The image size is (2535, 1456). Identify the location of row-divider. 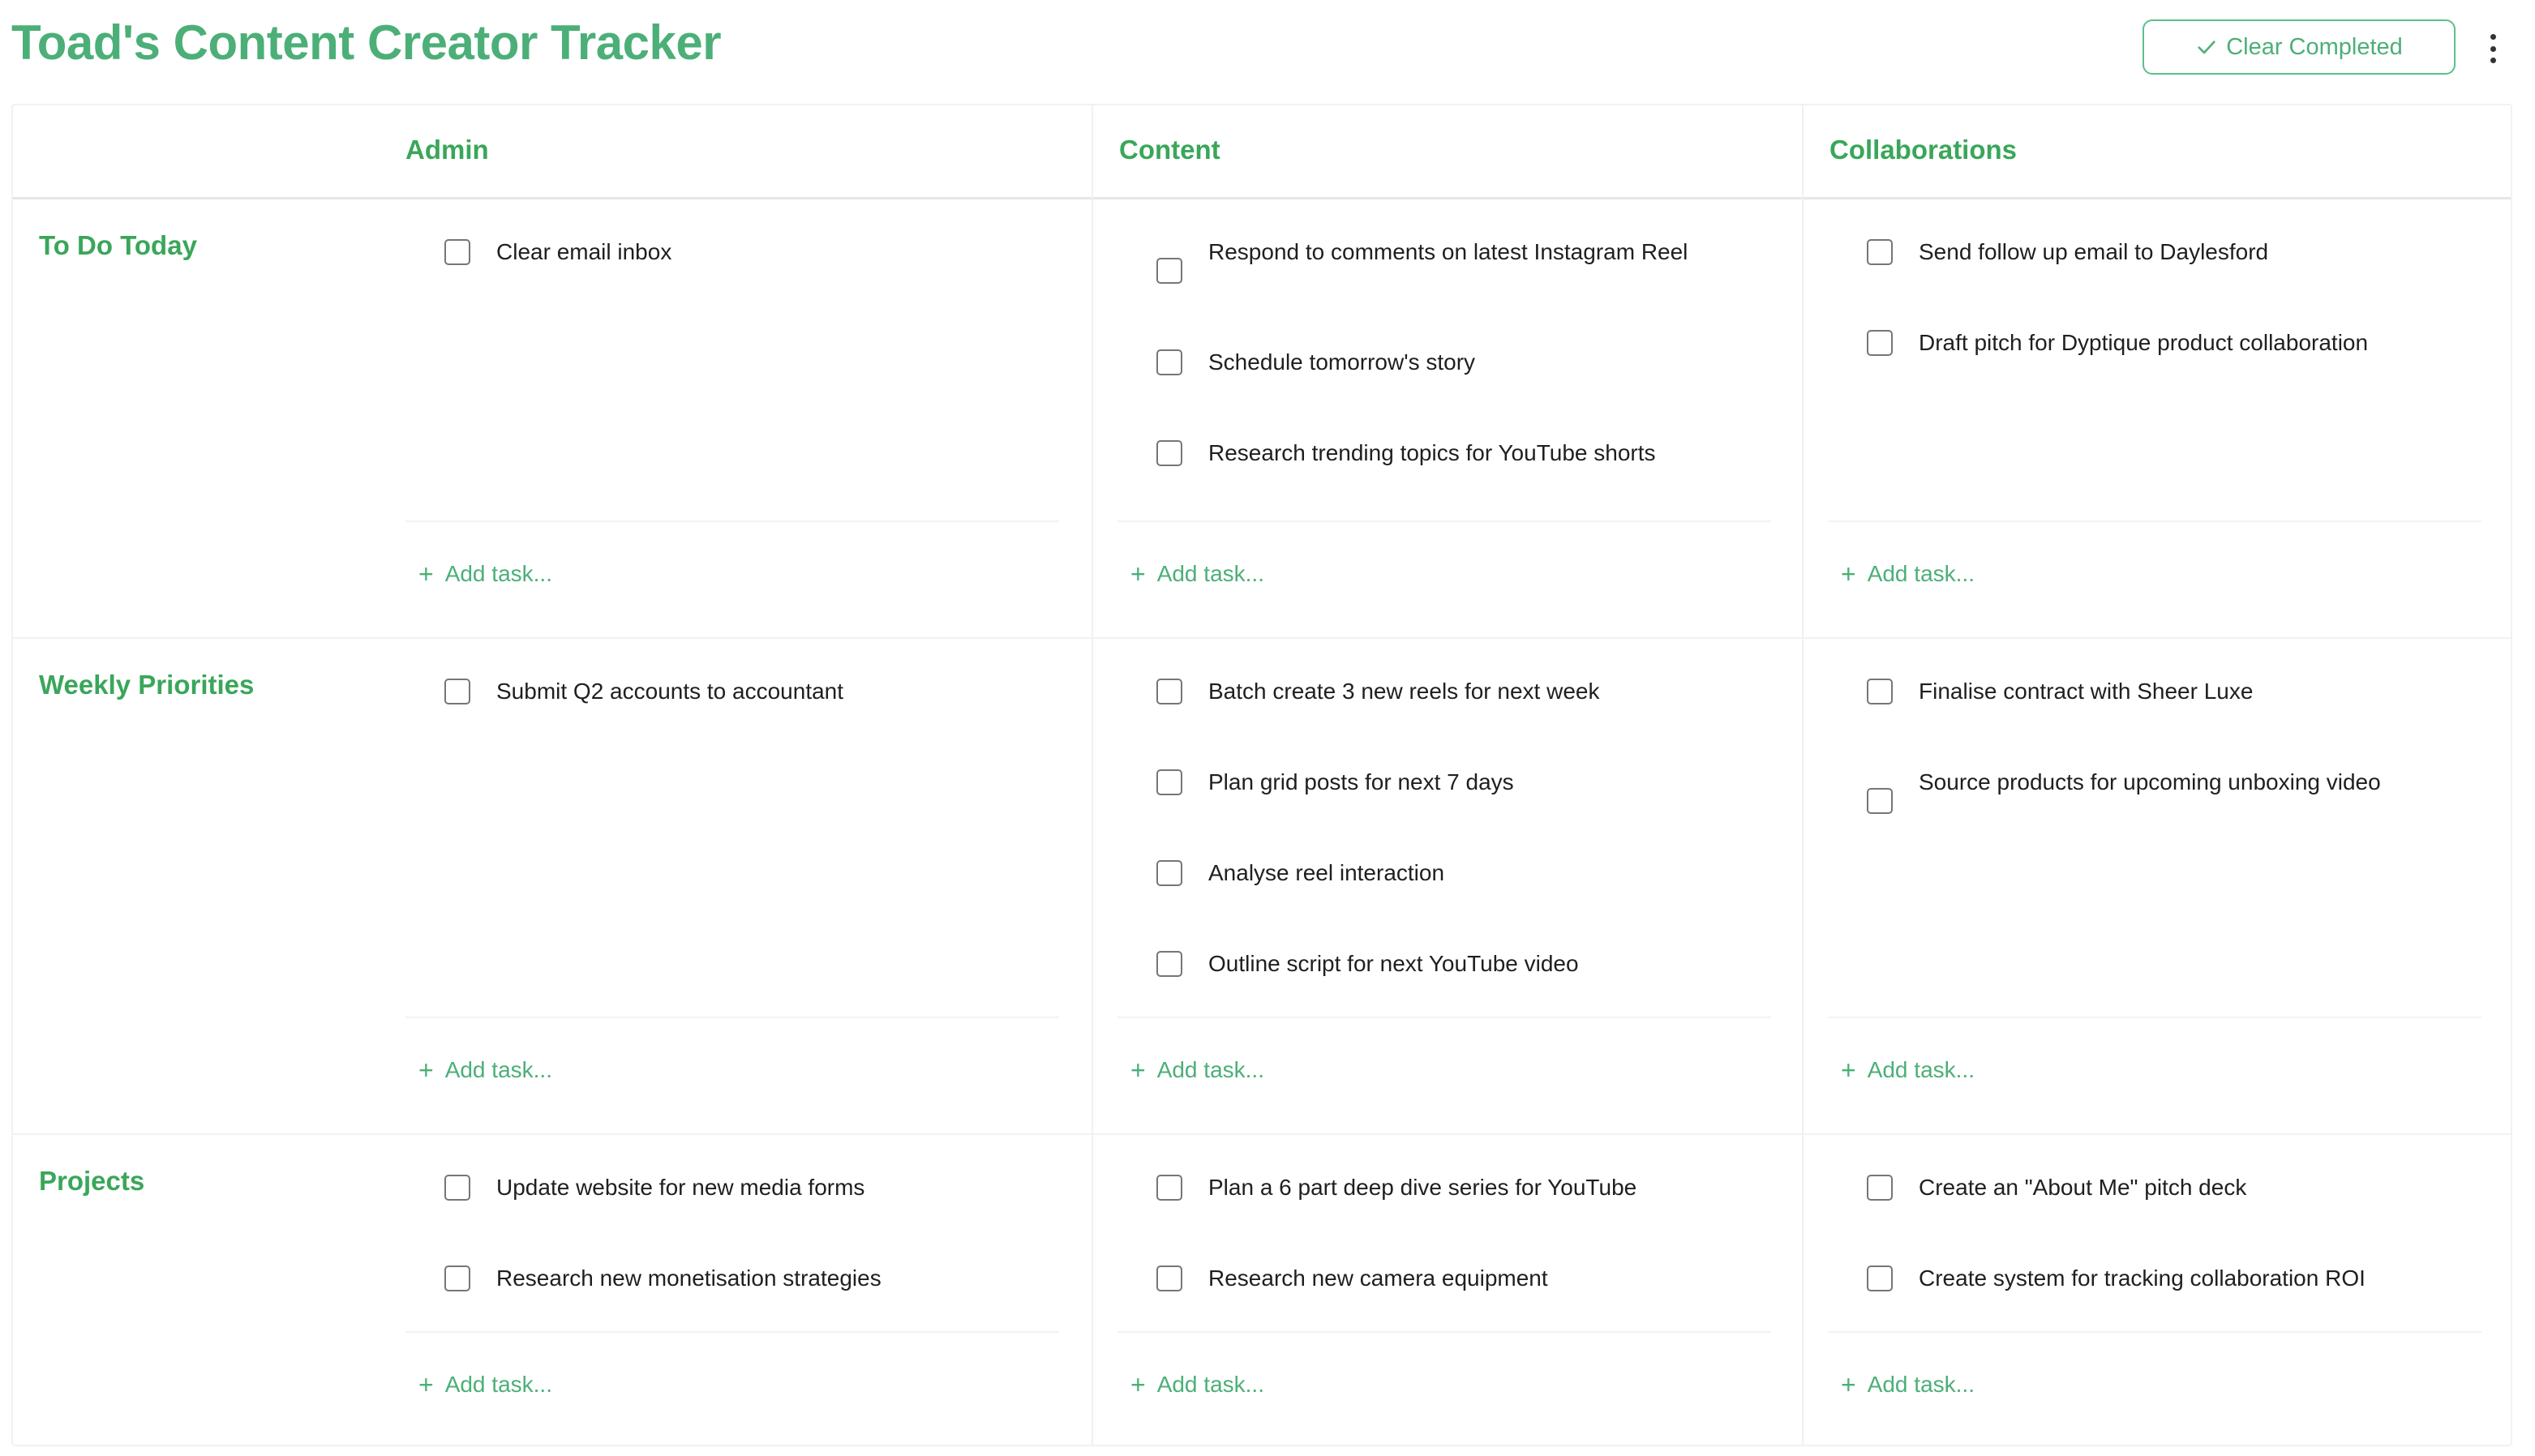
(1262, 638).